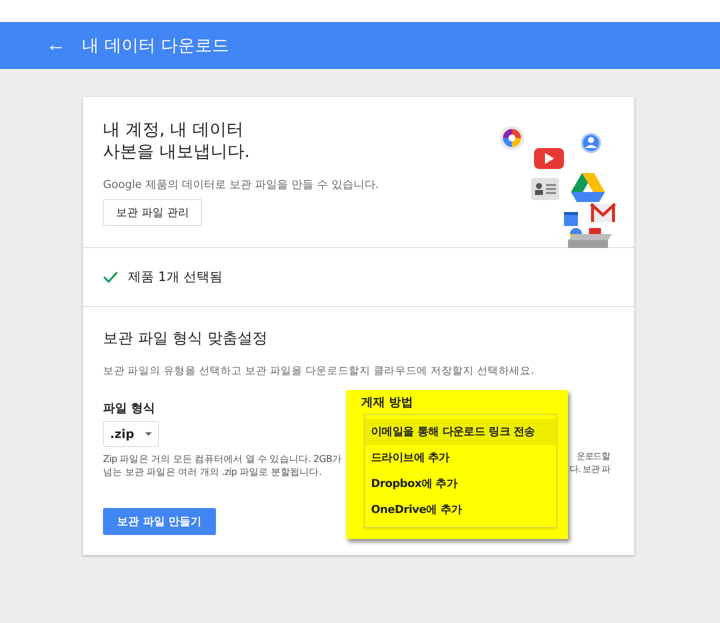 This screenshot has height=623, width=720. I want to click on checkmark-icon, so click(110, 277).